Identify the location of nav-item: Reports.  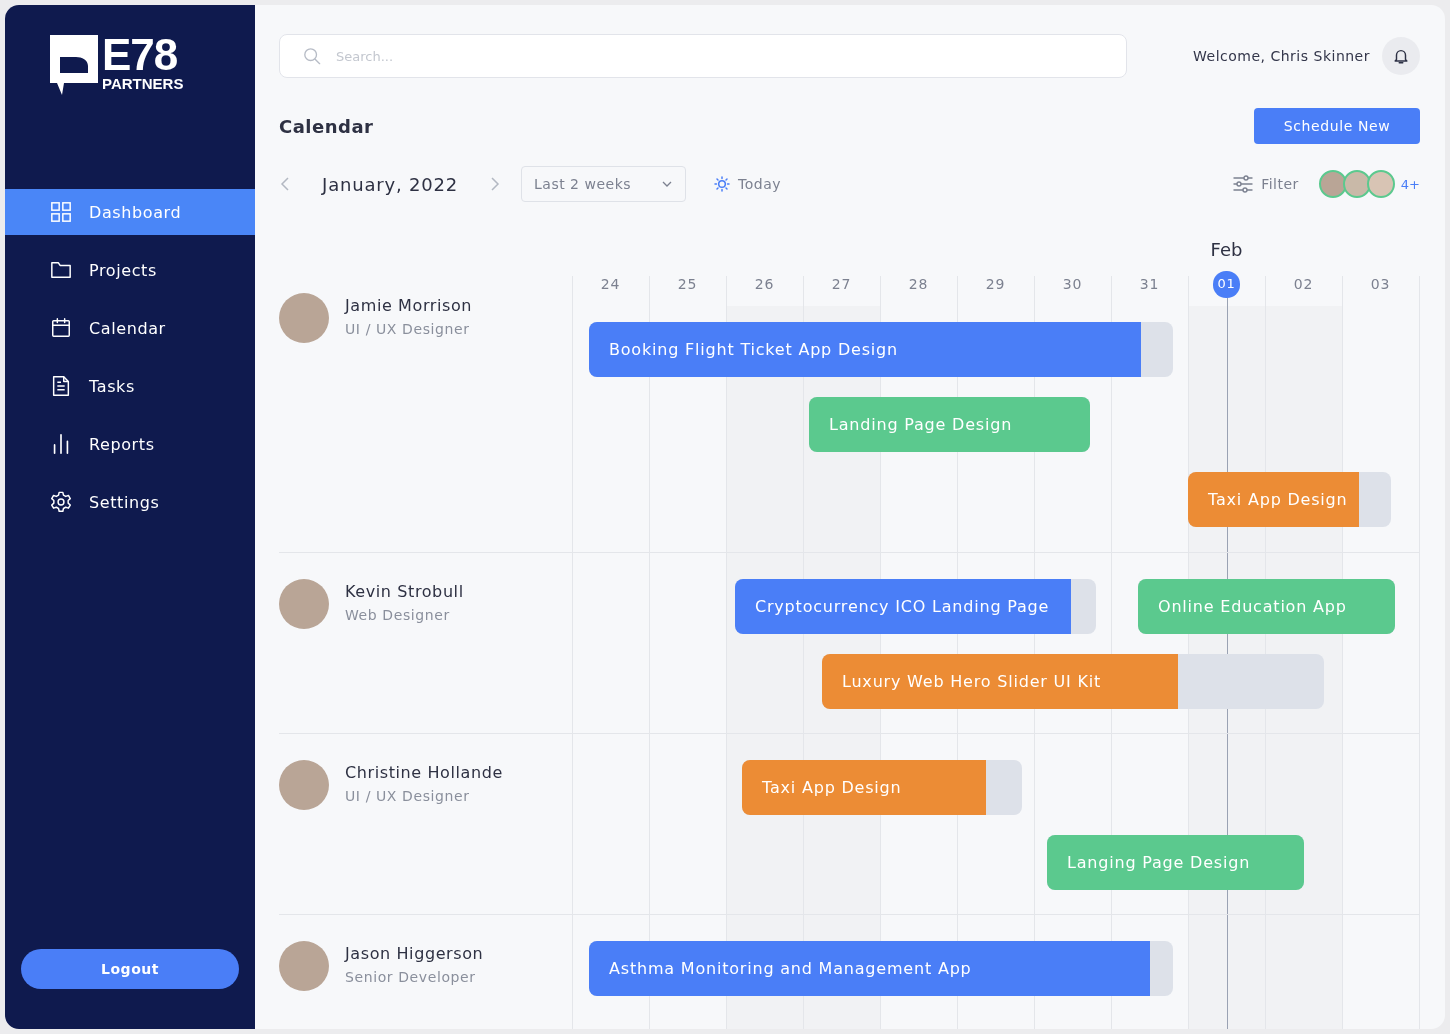
(130, 444).